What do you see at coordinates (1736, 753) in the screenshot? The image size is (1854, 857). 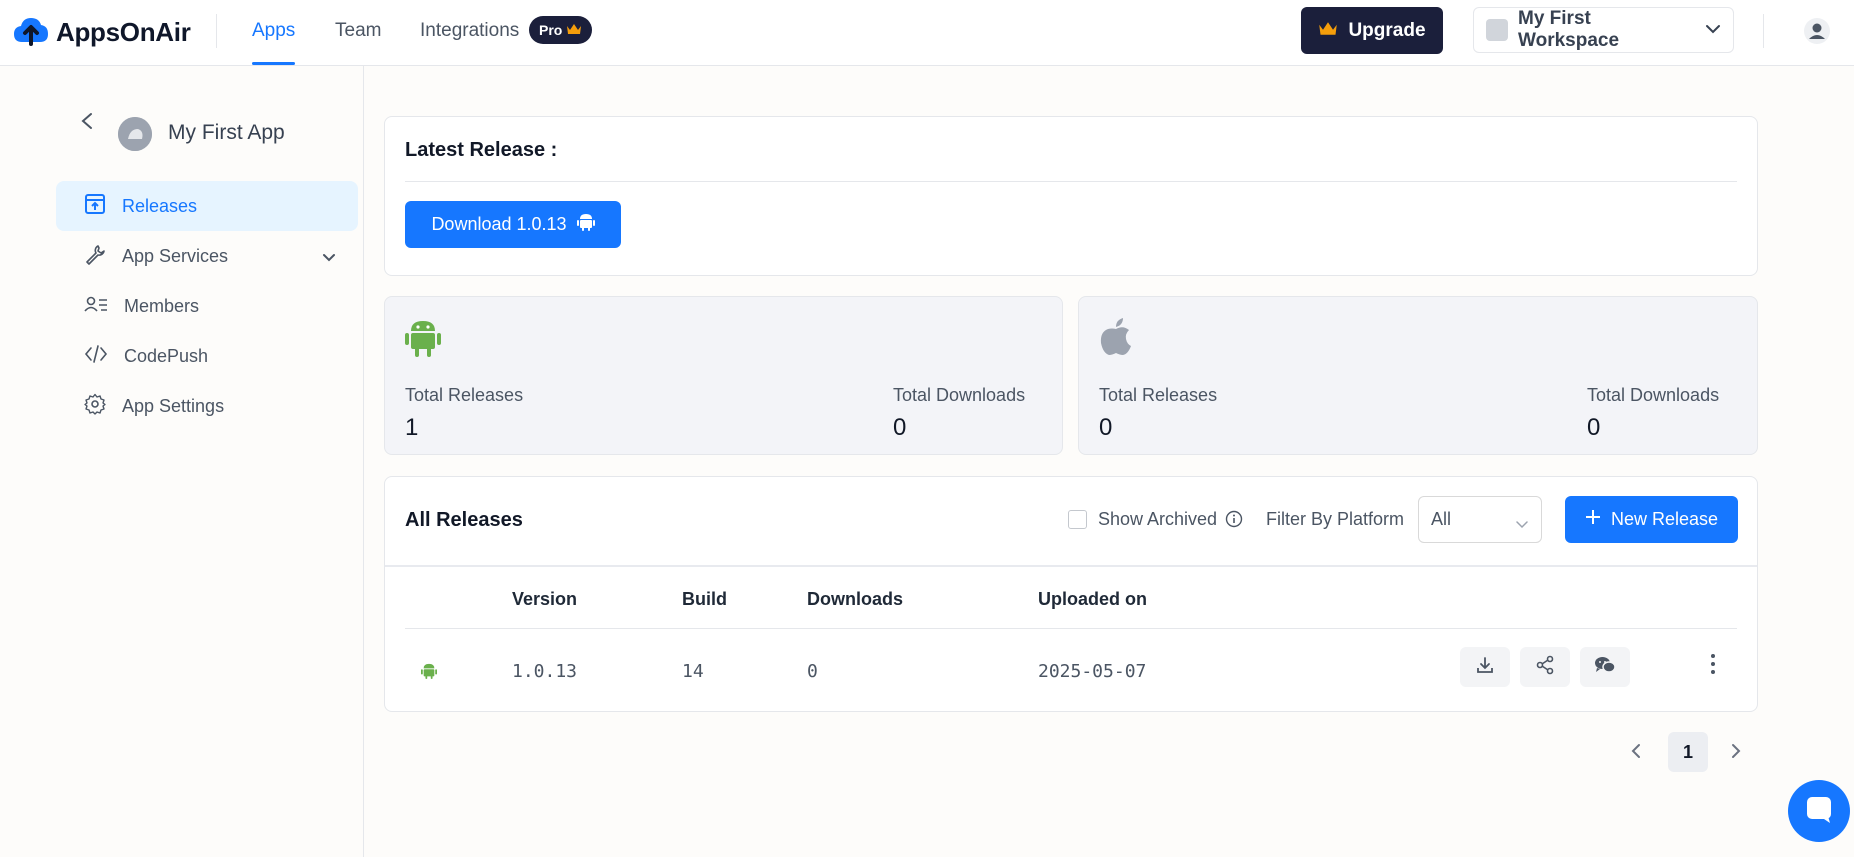 I see `pagination-next-icon` at bounding box center [1736, 753].